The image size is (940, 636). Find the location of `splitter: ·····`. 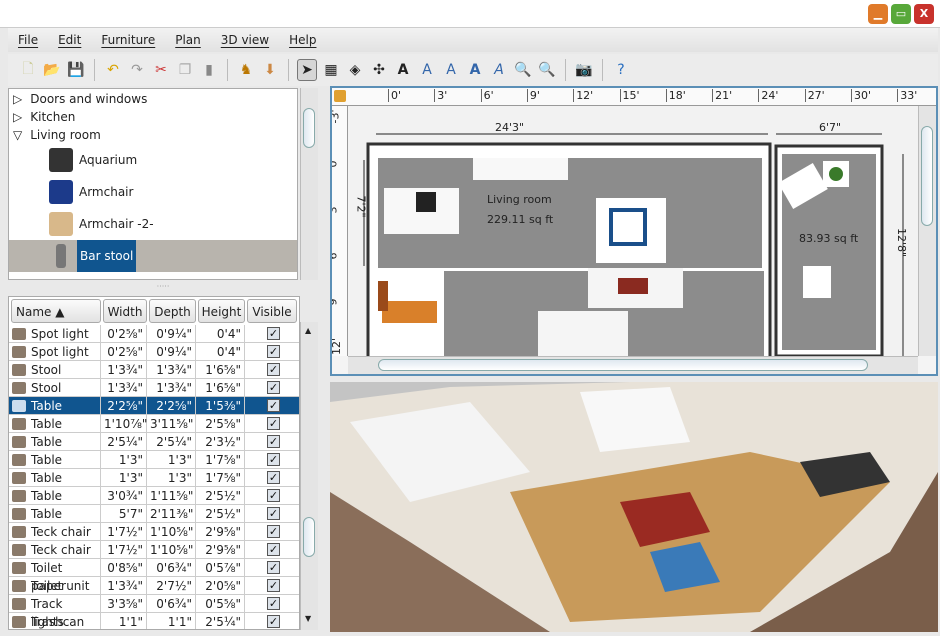

splitter: ····· is located at coordinates (163, 287).